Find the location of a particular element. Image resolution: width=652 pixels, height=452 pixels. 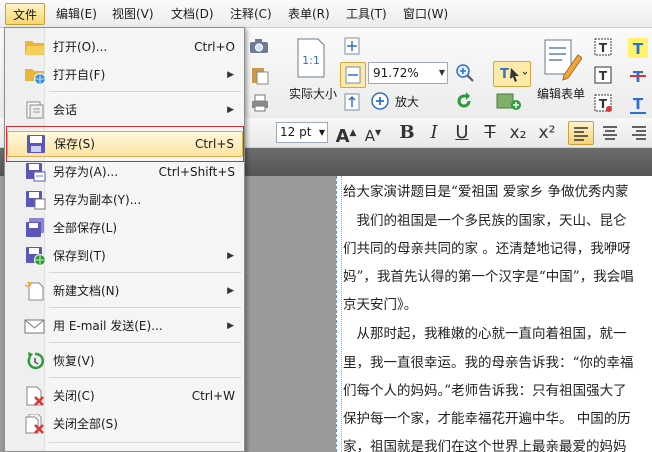

document-line: 里，我一直很幸运。我的母亲告诉我：“你的幸福 is located at coordinates (488, 363).